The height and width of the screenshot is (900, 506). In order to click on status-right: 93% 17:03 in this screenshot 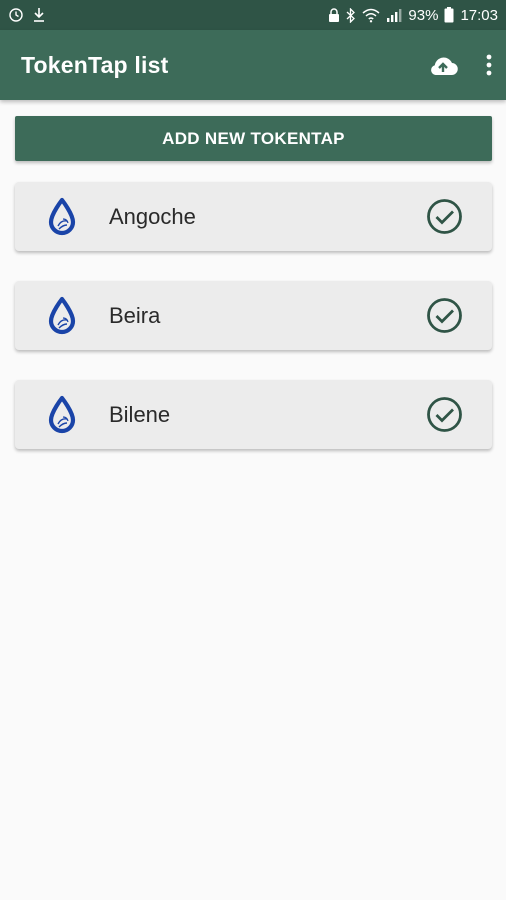, I will do `click(413, 15)`.